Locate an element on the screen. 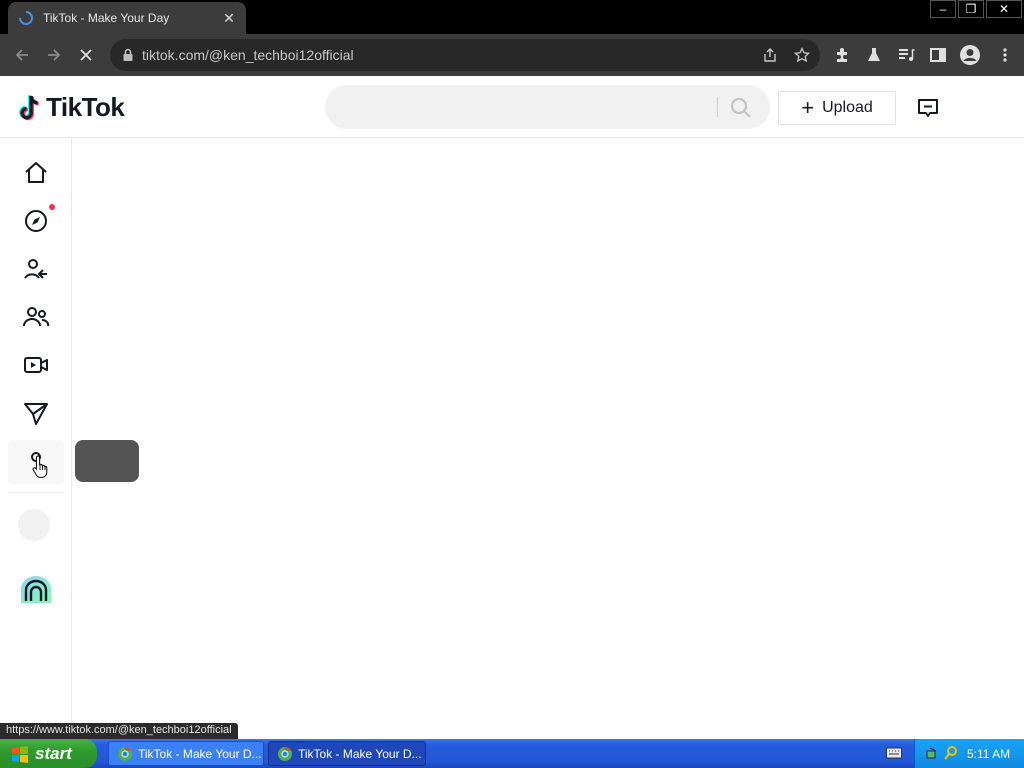 The image size is (1024, 768). home-icon is located at coordinates (36, 172).